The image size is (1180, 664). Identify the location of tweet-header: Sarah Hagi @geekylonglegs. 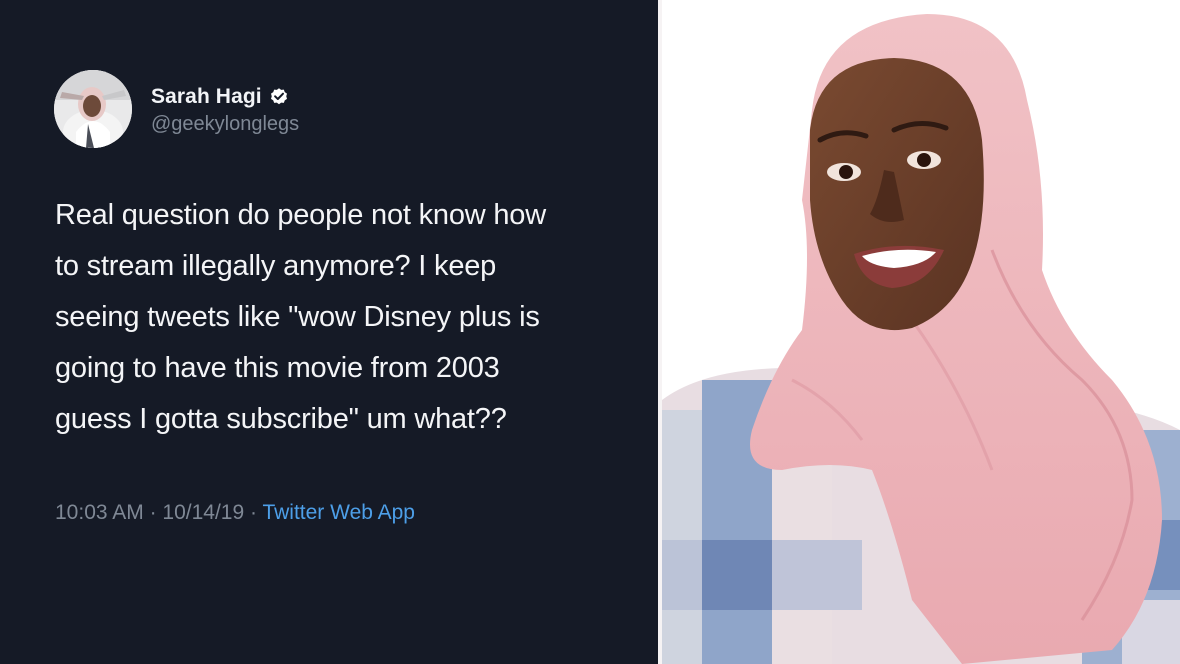
(176, 109).